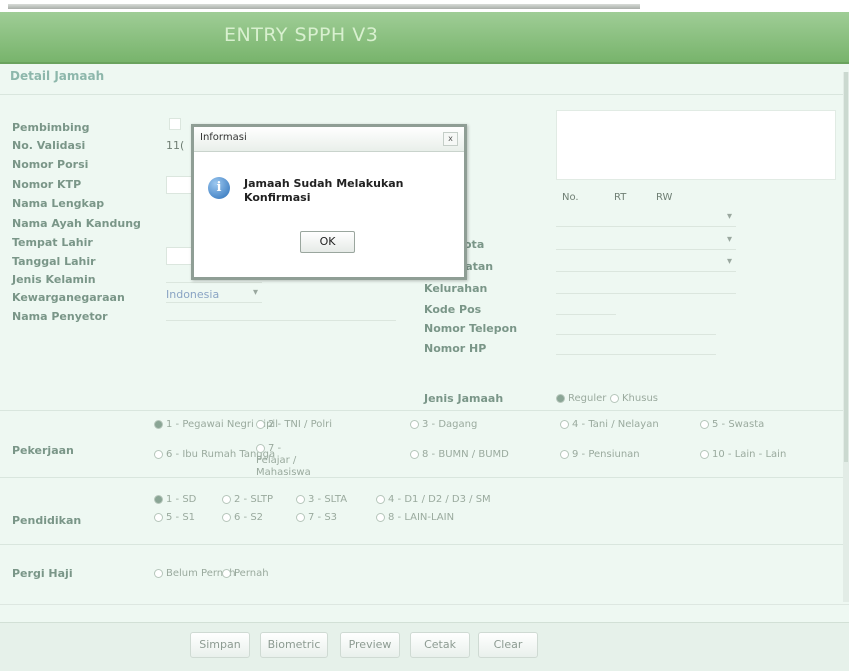 The width and height of the screenshot is (849, 671). What do you see at coordinates (646, 241) in the screenshot?
I see `kota-select: ▾` at bounding box center [646, 241].